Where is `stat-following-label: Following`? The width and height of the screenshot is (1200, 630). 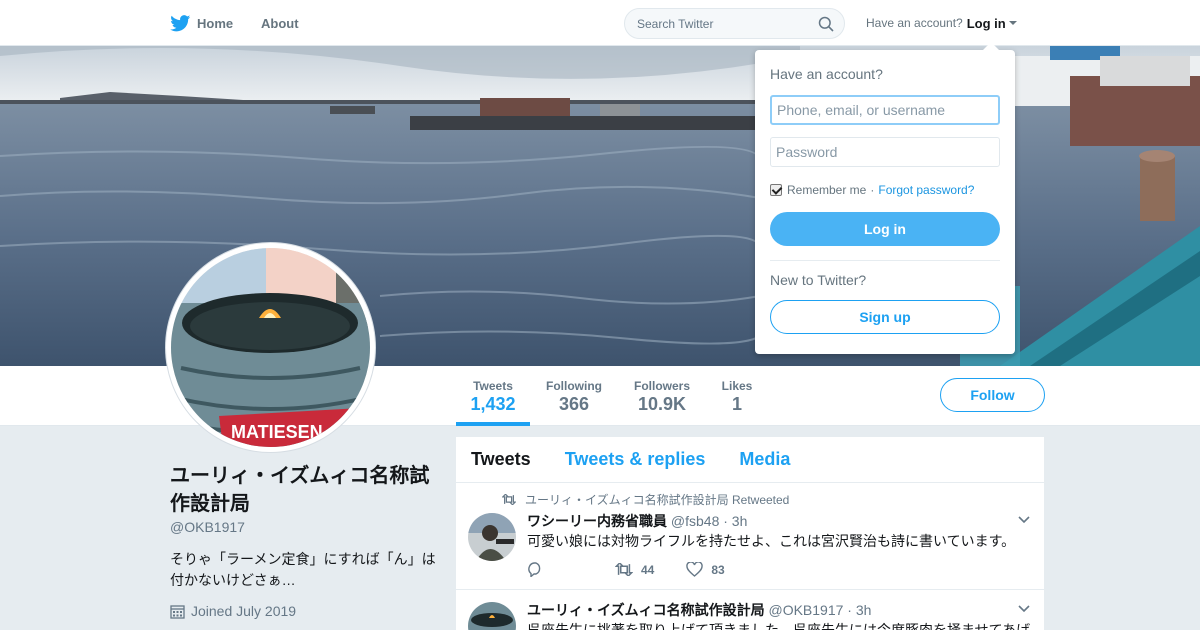
stat-following-label: Following is located at coordinates (574, 386).